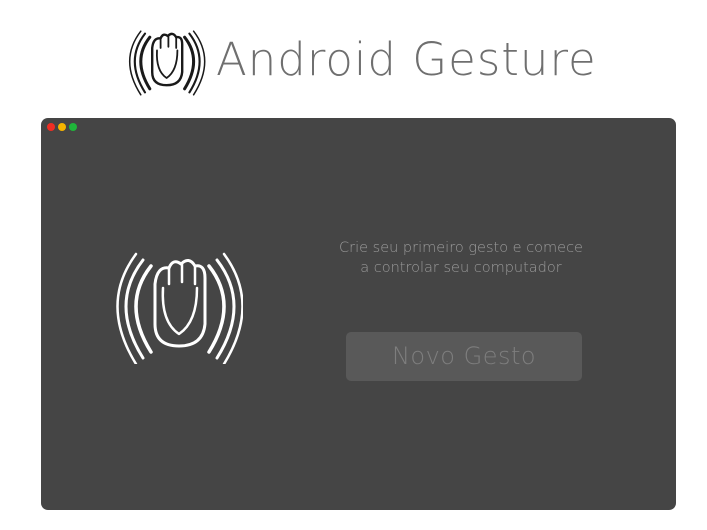 This screenshot has height=530, width=707. I want to click on empty-state-line-1: Crie seu primeiro gesto e comece, so click(461, 248).